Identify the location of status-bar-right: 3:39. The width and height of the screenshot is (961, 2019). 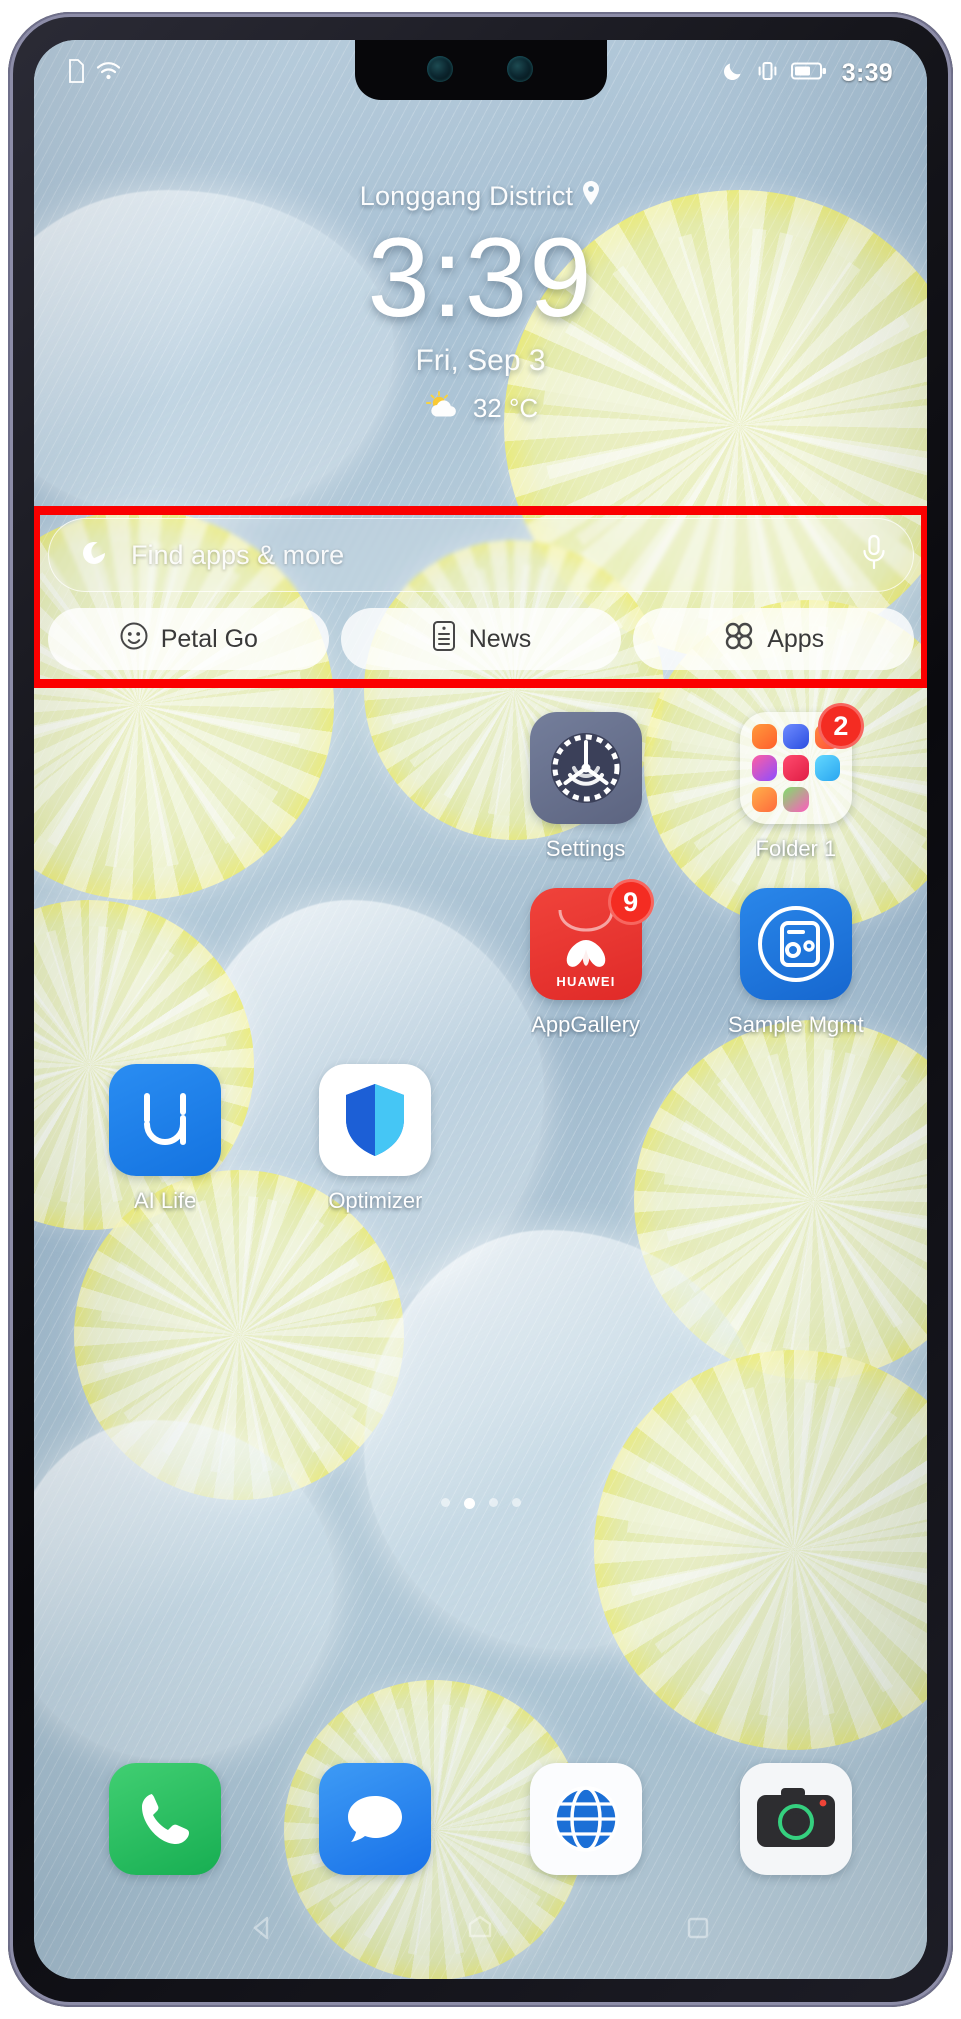
(807, 73).